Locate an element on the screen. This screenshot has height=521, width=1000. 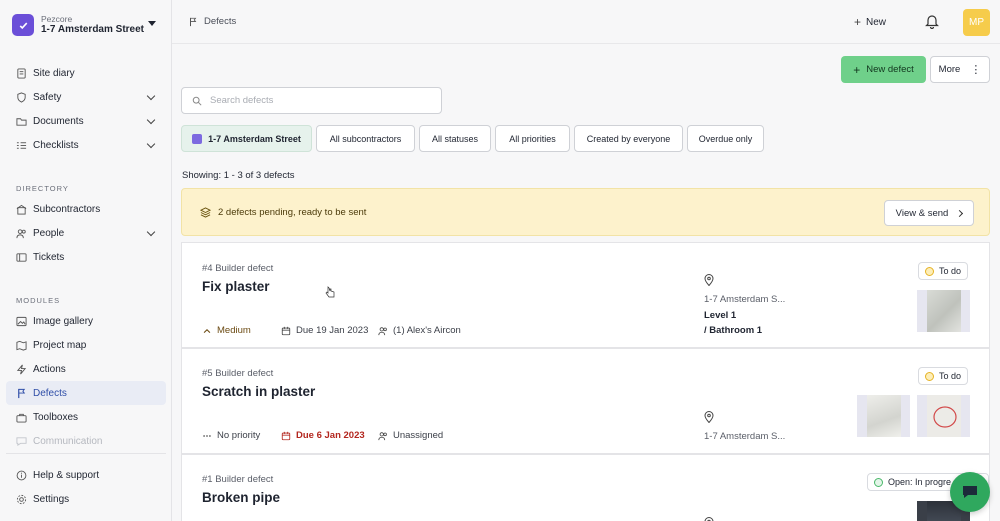
sidebar-item-label: Defects is located at coordinates (50, 393).